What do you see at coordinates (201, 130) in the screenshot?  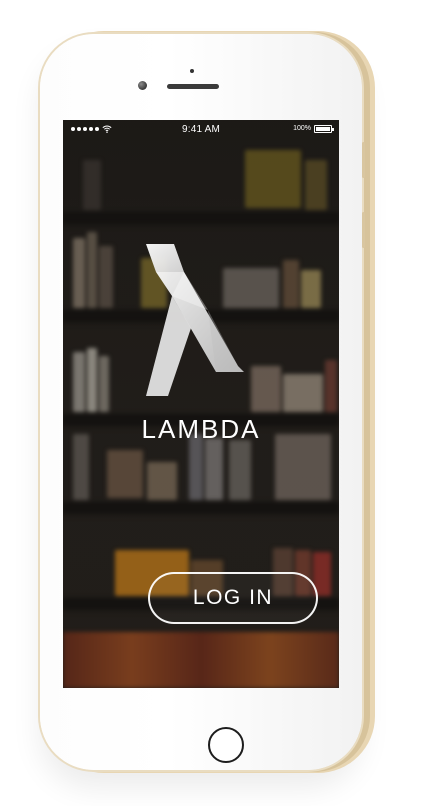 I see `status-bar: 9:41 AM 100%` at bounding box center [201, 130].